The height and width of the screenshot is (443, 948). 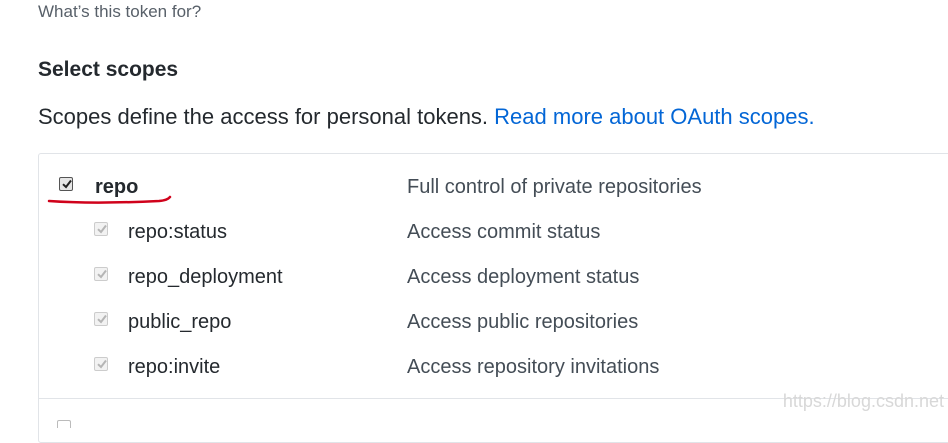 I want to click on token-note-hint: What’s this token for?, so click(x=120, y=11).